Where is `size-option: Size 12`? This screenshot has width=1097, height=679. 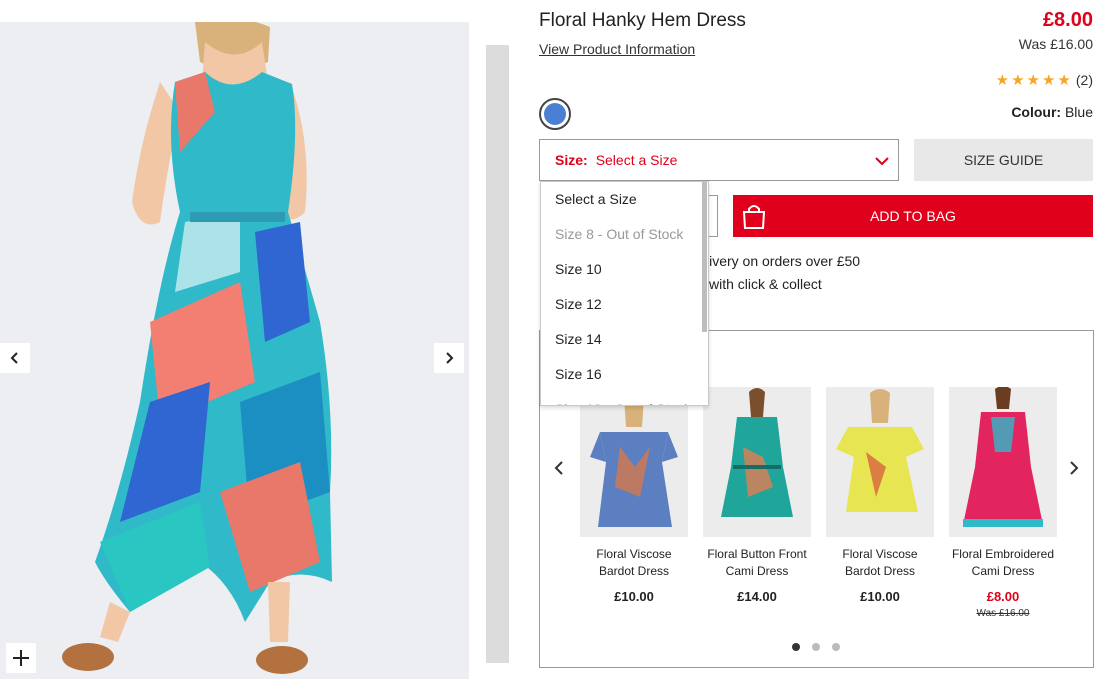 size-option: Size 12 is located at coordinates (624, 304).